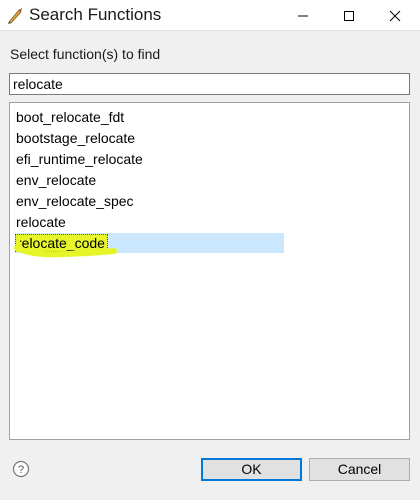 This screenshot has height=500, width=420. I want to click on list-item: efi_runtime_relocate, so click(80, 159).